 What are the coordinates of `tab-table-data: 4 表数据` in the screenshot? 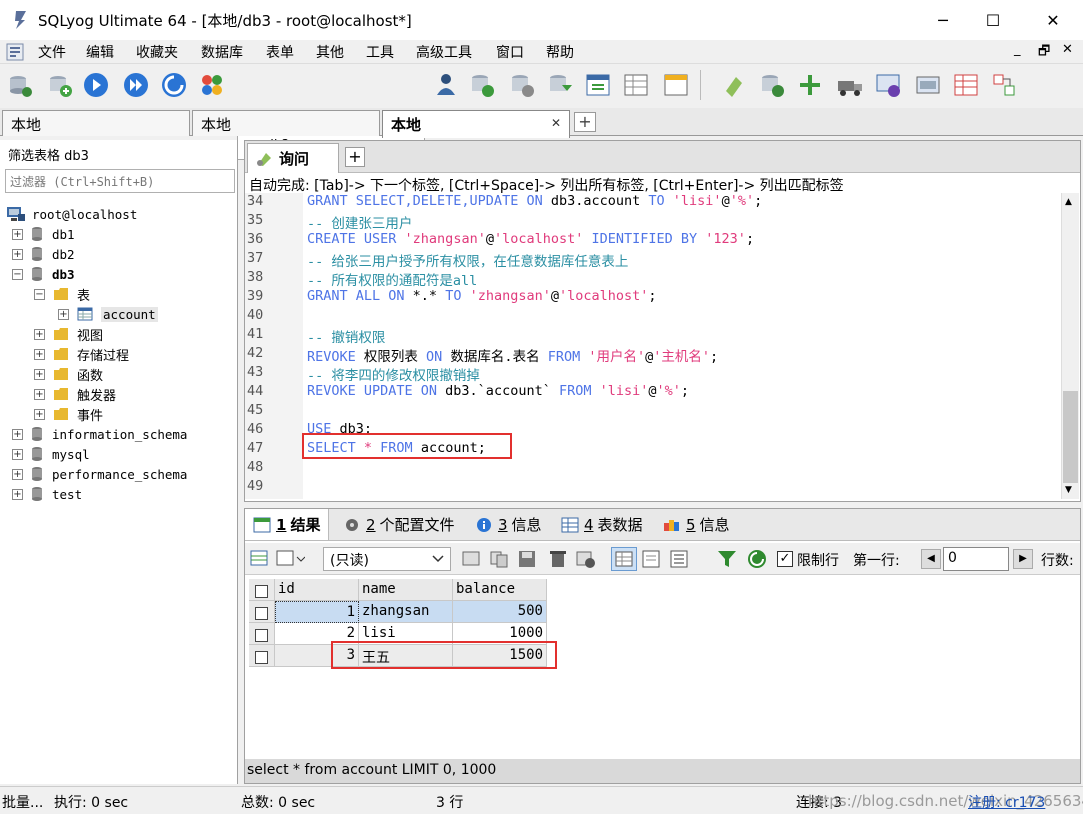 It's located at (602, 524).